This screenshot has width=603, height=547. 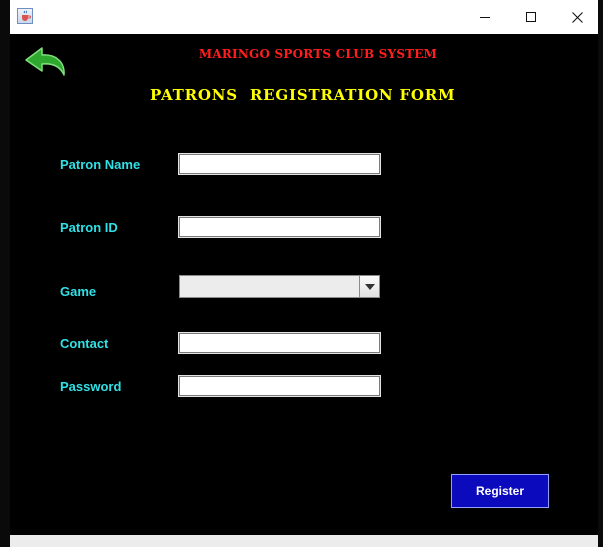 I want to click on patron-name-input, so click(x=279, y=164).